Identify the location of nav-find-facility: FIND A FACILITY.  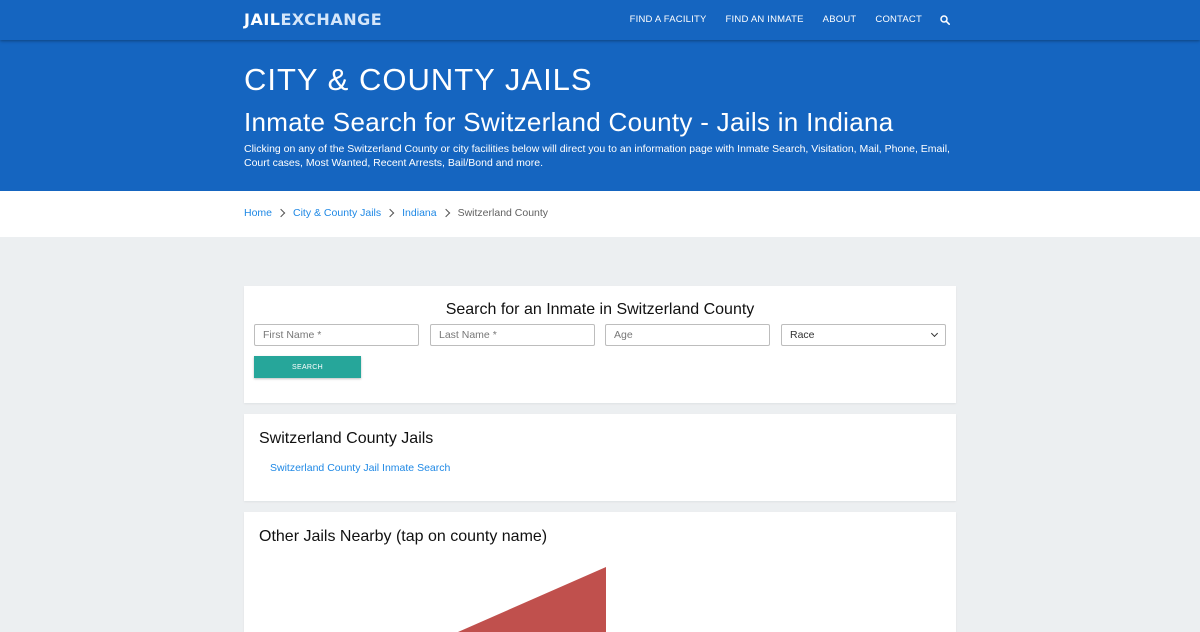
(668, 20).